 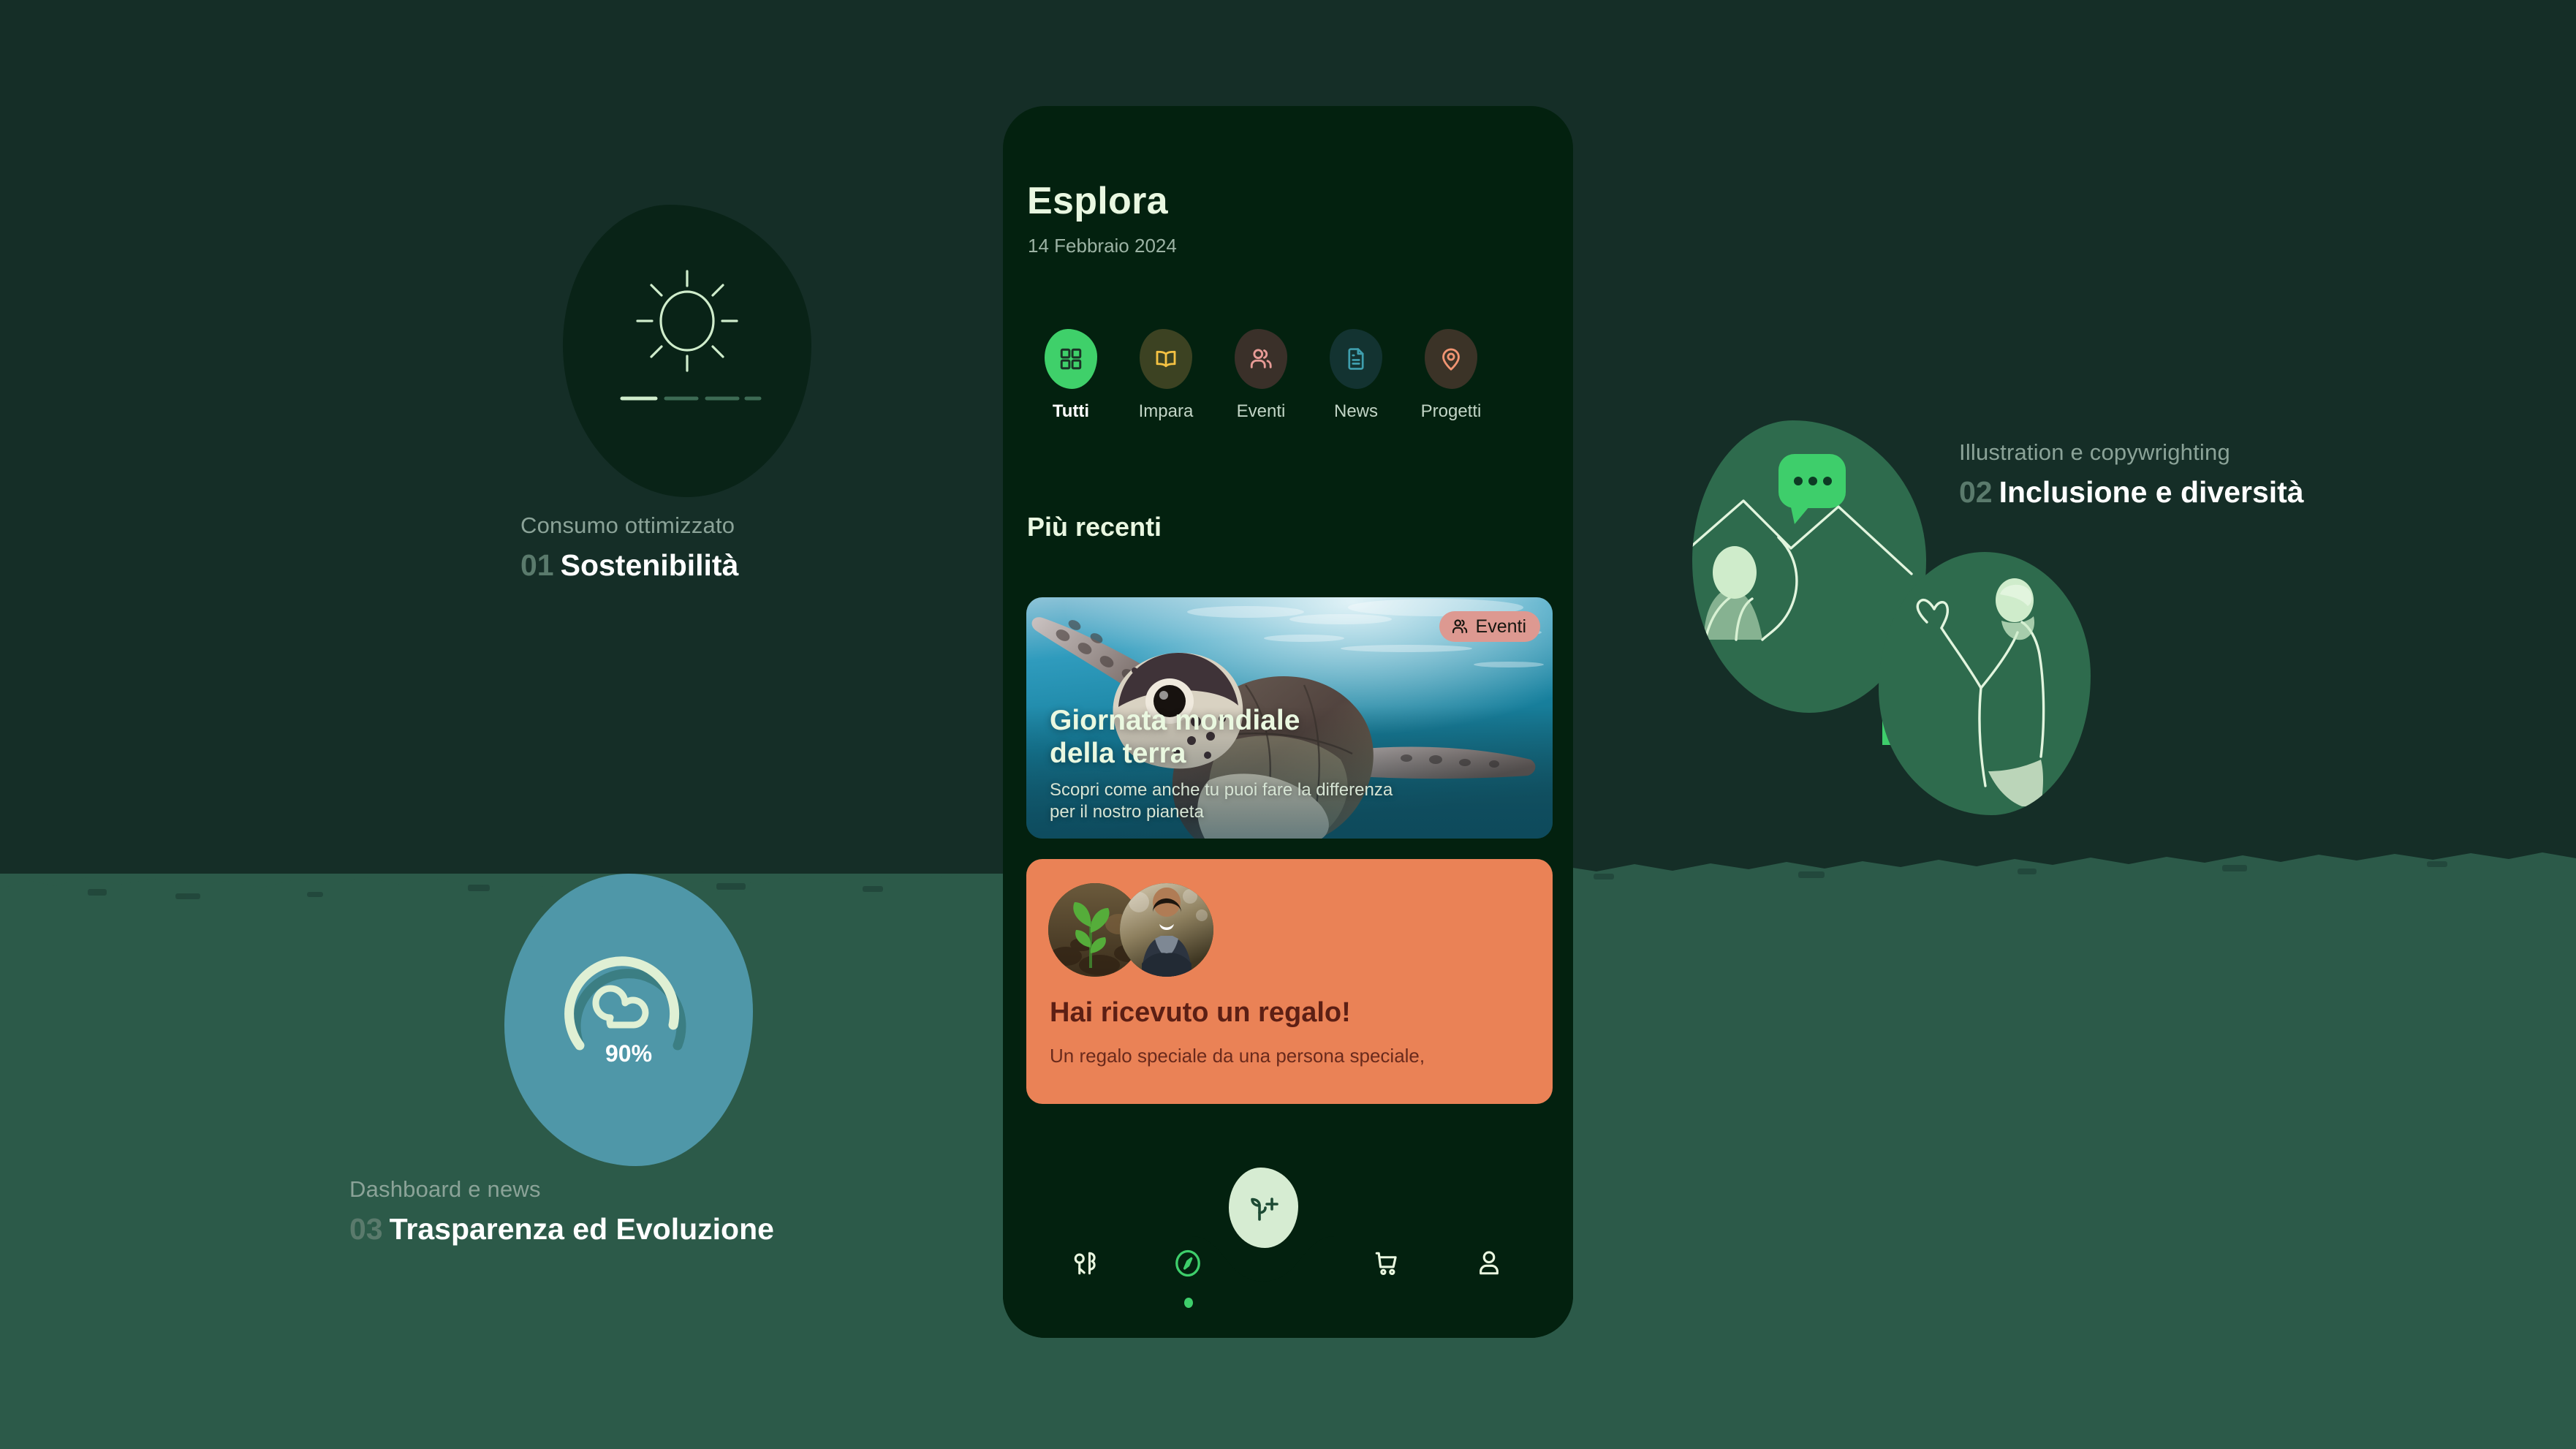 I want to click on chip-news: News, so click(x=1355, y=375).